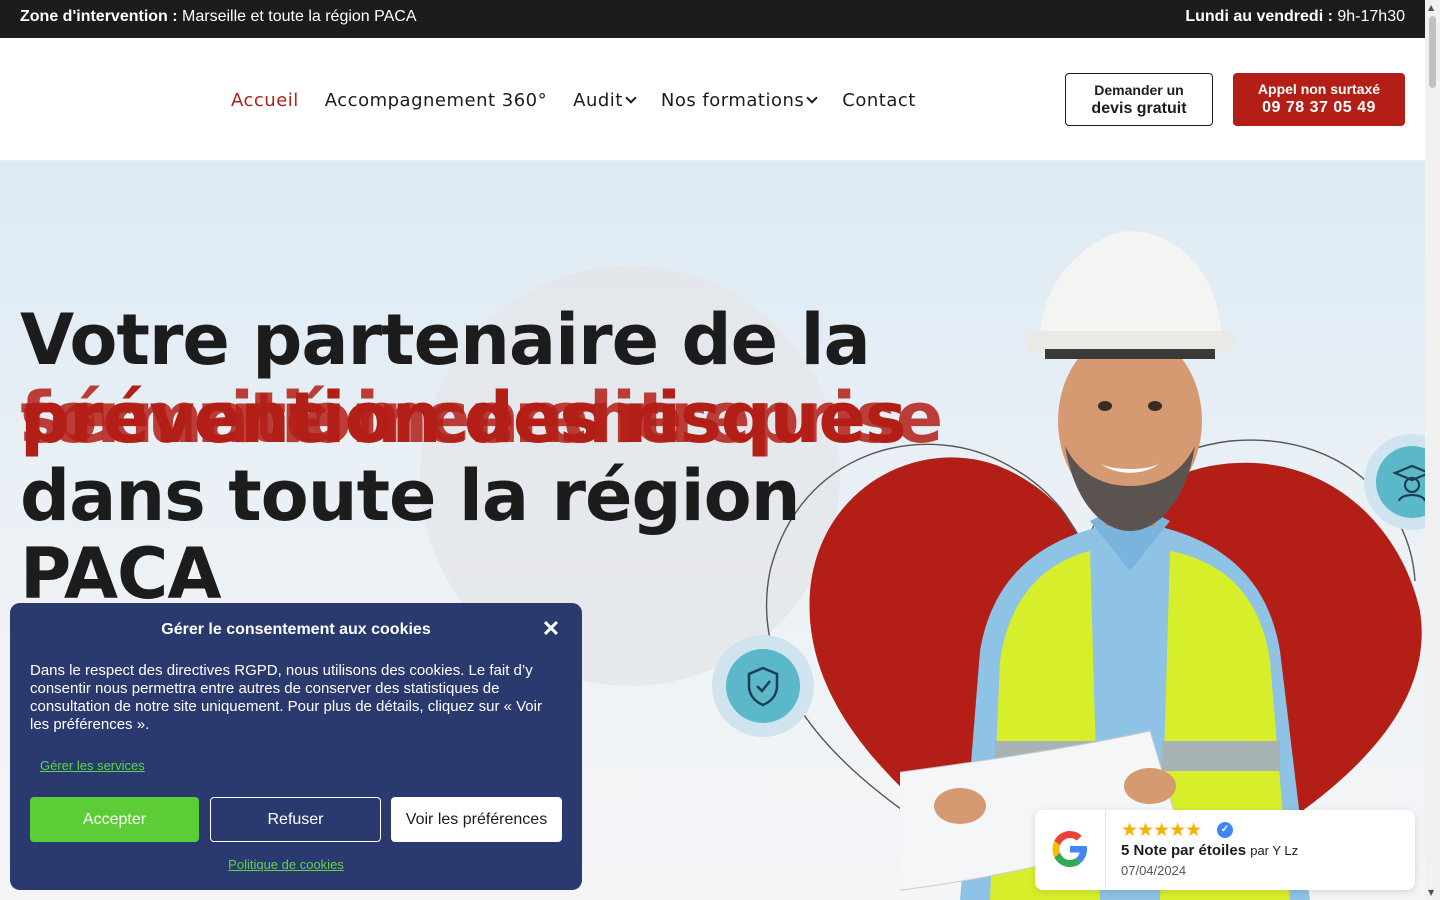  I want to click on graduate-icon, so click(1400, 482).